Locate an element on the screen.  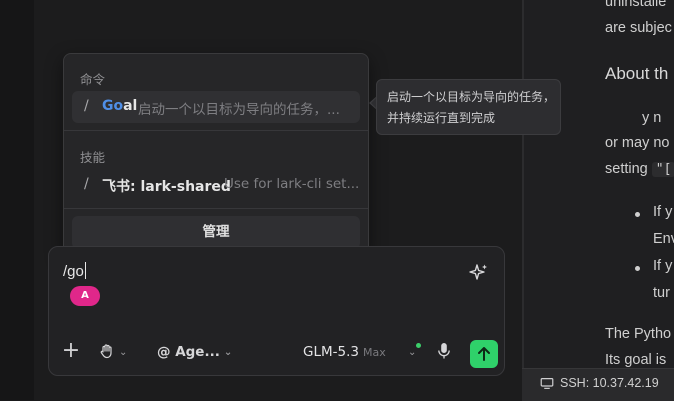
doc-code-chip: "[ is located at coordinates (662, 169).